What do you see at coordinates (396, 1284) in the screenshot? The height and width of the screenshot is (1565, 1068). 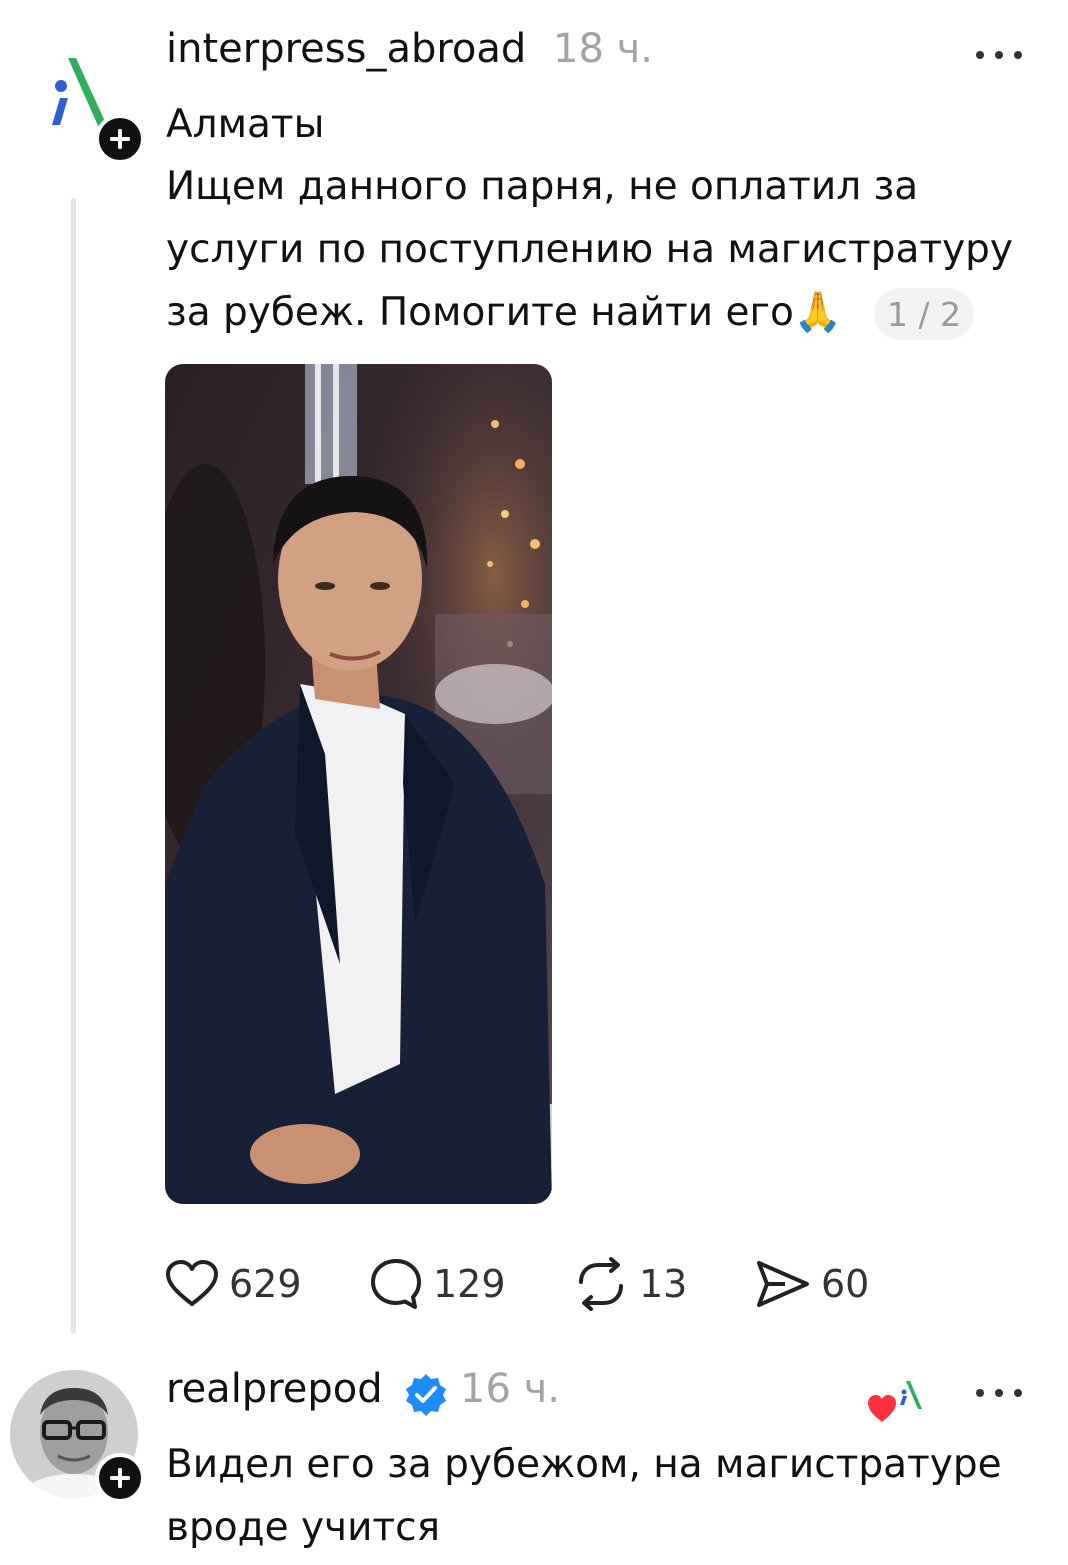 I see `comment-bubble-icon` at bounding box center [396, 1284].